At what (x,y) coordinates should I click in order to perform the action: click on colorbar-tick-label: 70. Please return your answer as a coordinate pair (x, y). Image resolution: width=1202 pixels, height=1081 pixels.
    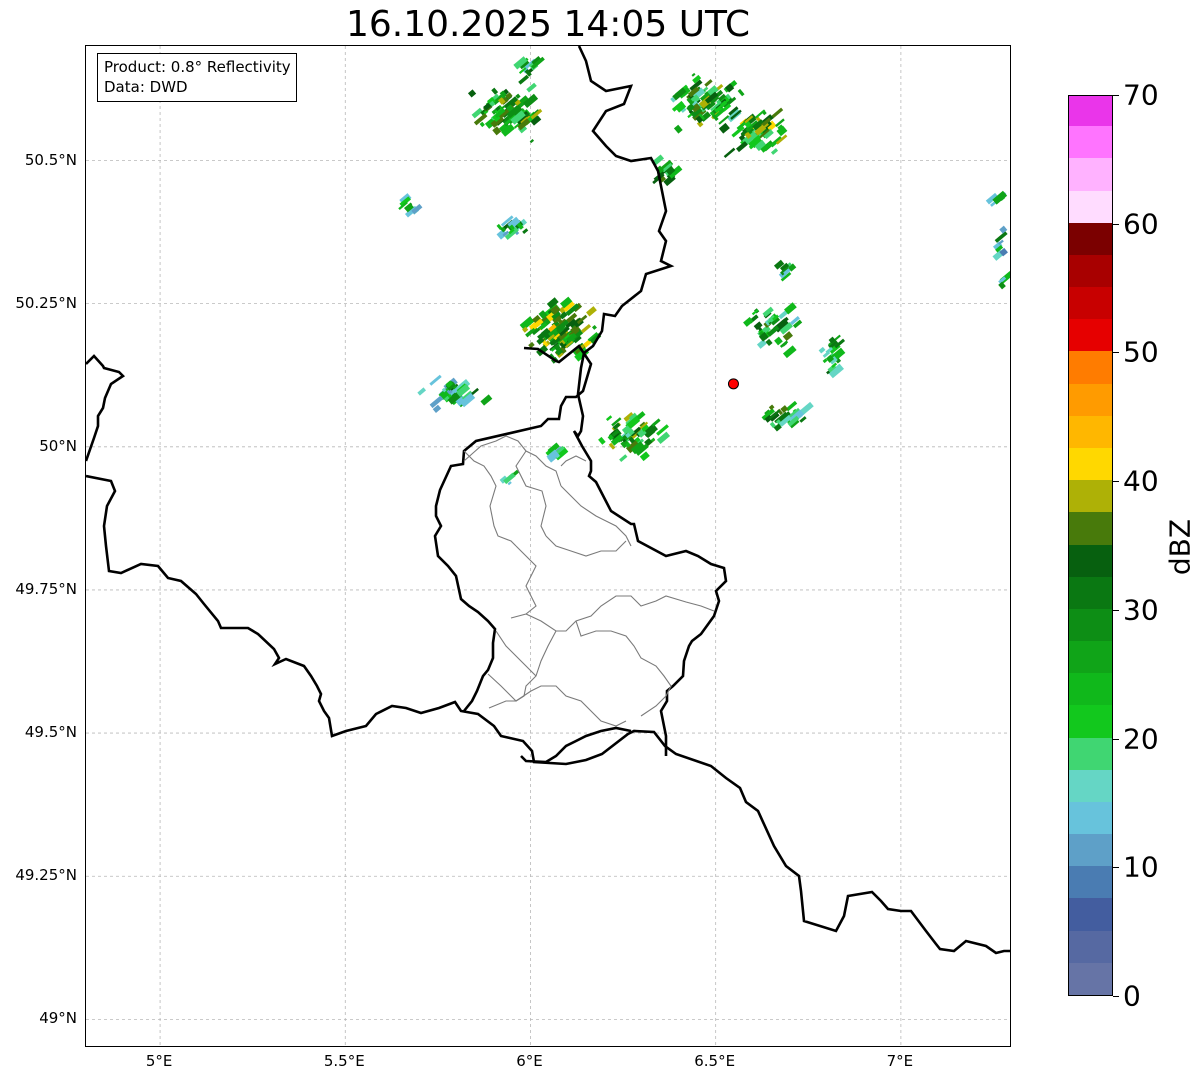
    Looking at the image, I should click on (1141, 95).